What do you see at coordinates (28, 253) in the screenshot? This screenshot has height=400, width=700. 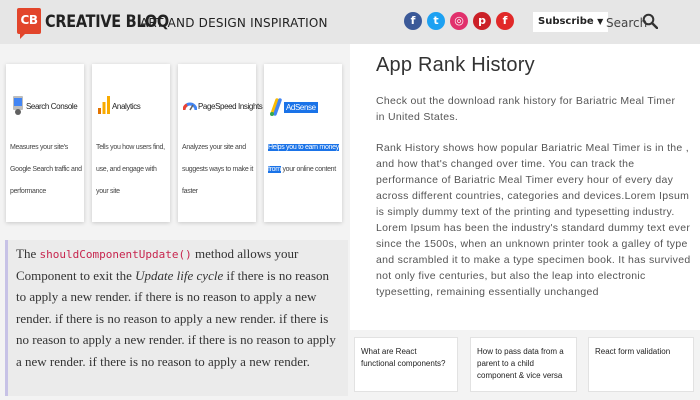 I see `article-text-part: The` at bounding box center [28, 253].